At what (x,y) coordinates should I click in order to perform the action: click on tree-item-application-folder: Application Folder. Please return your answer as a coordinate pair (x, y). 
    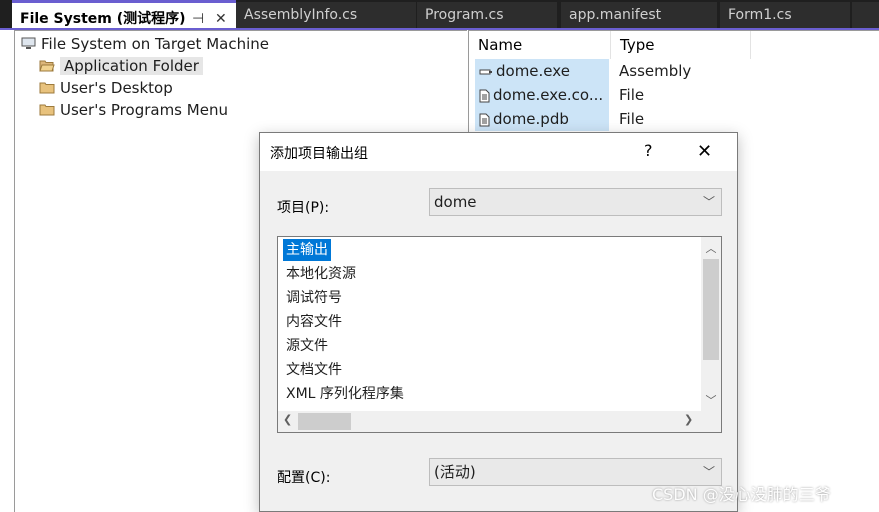
    Looking at the image, I should click on (121, 66).